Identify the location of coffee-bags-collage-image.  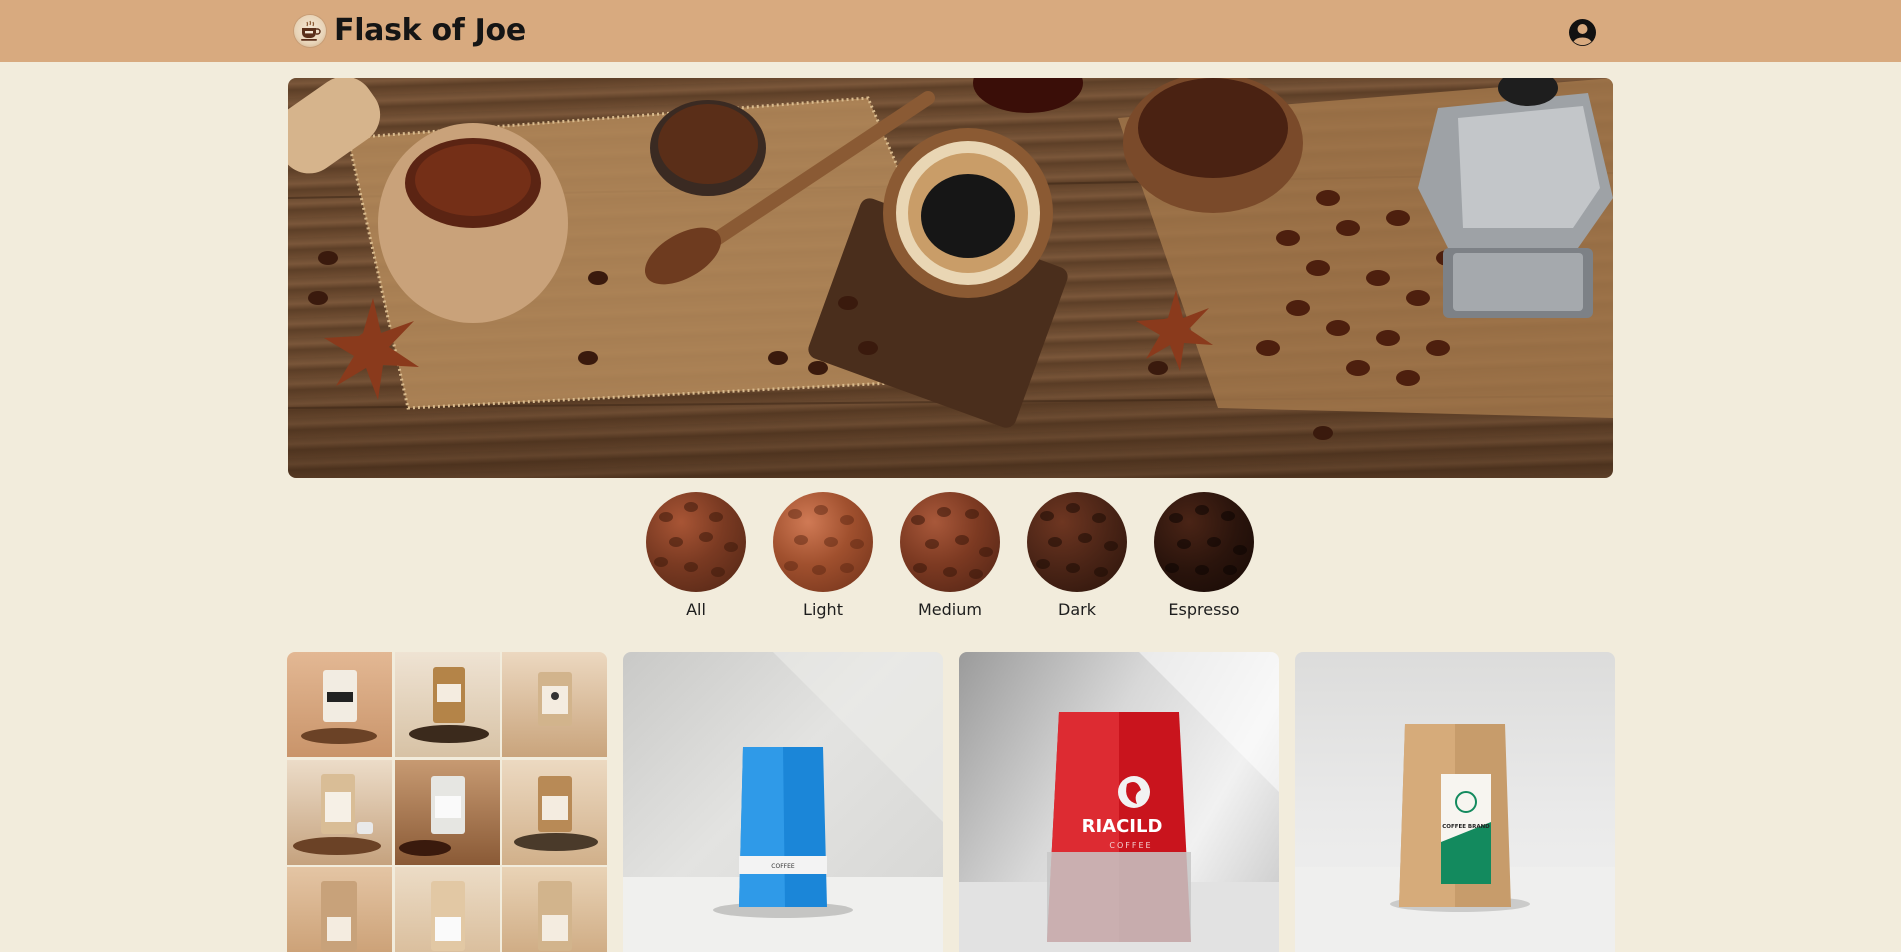
(447, 802).